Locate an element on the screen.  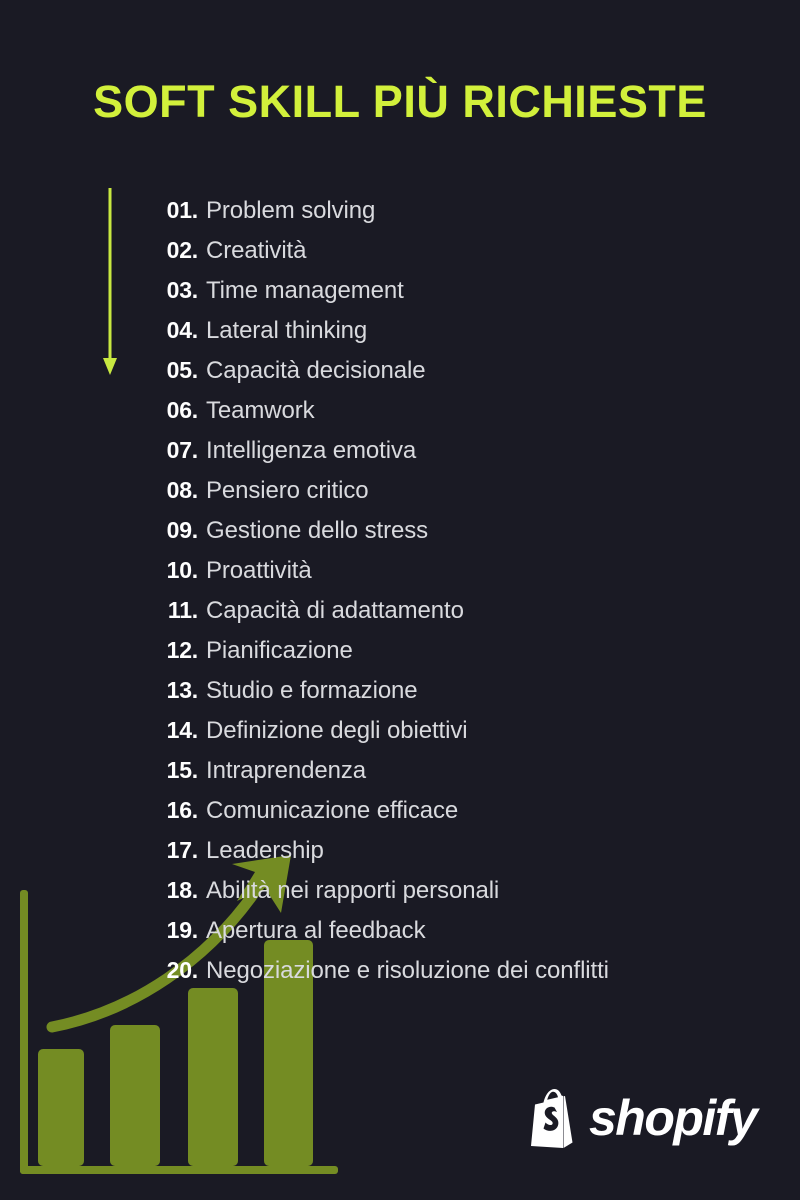
list-item: 14. Definizione degli obiettivi is located at coordinates (400, 730).